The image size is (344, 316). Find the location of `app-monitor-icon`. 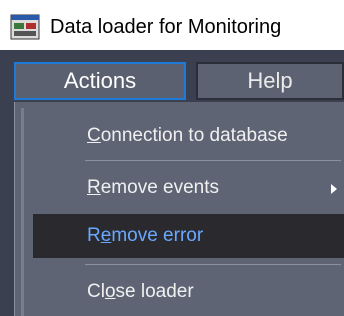

app-monitor-icon is located at coordinates (25, 27).